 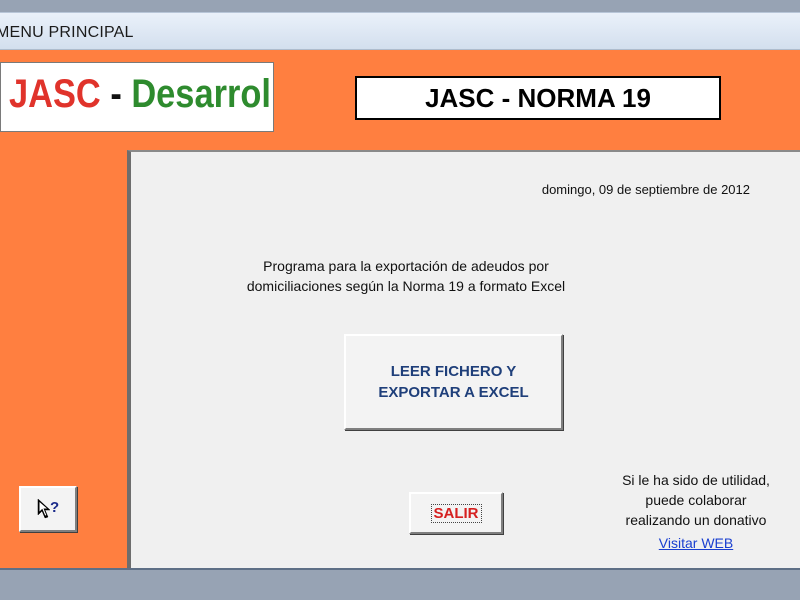 I want to click on logo: JASC - Desarrollo, so click(x=137, y=97).